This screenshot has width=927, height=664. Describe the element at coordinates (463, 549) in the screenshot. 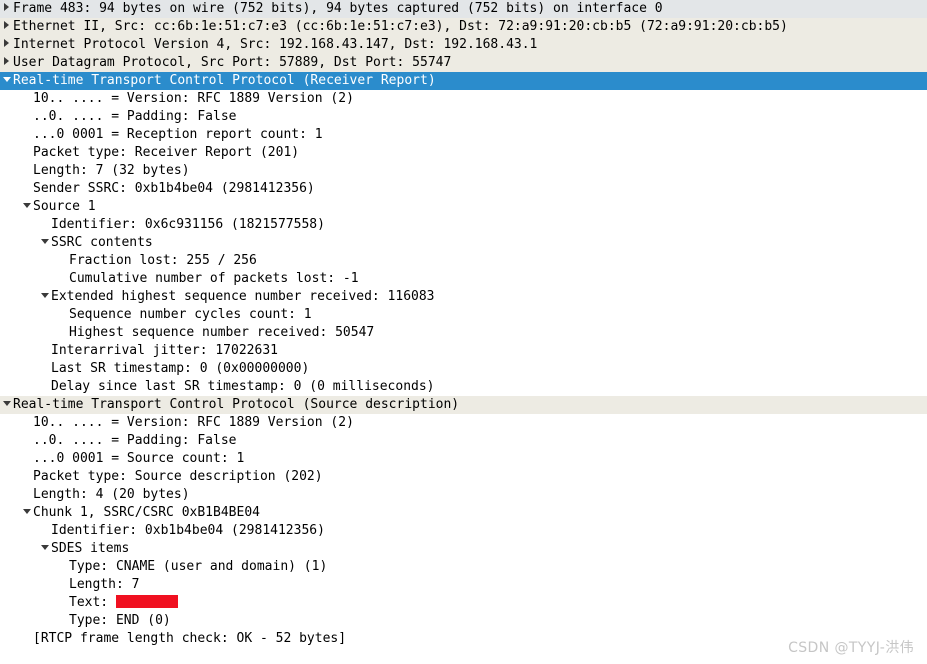

I see `tree-row-sdes-items: SDES items` at that location.